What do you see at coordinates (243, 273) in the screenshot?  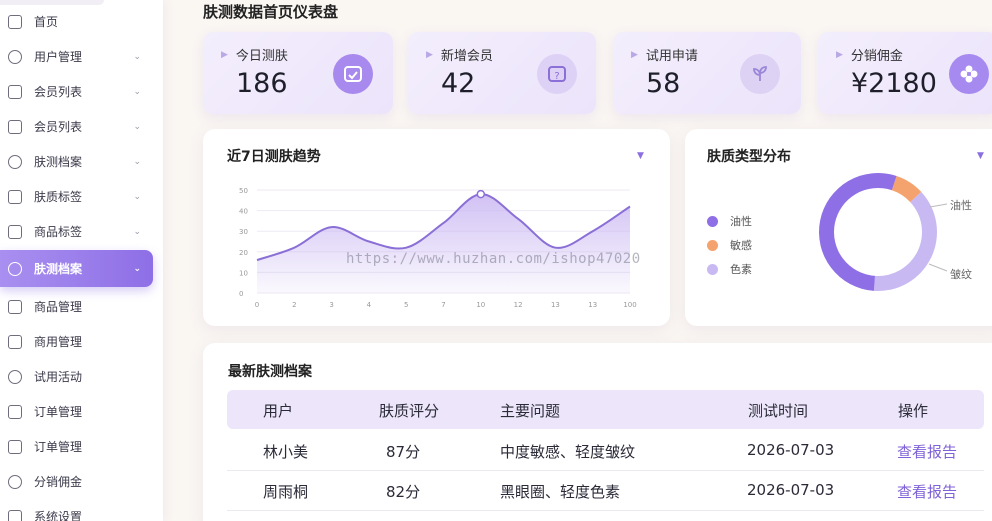 I see `y-tick-label: 10` at bounding box center [243, 273].